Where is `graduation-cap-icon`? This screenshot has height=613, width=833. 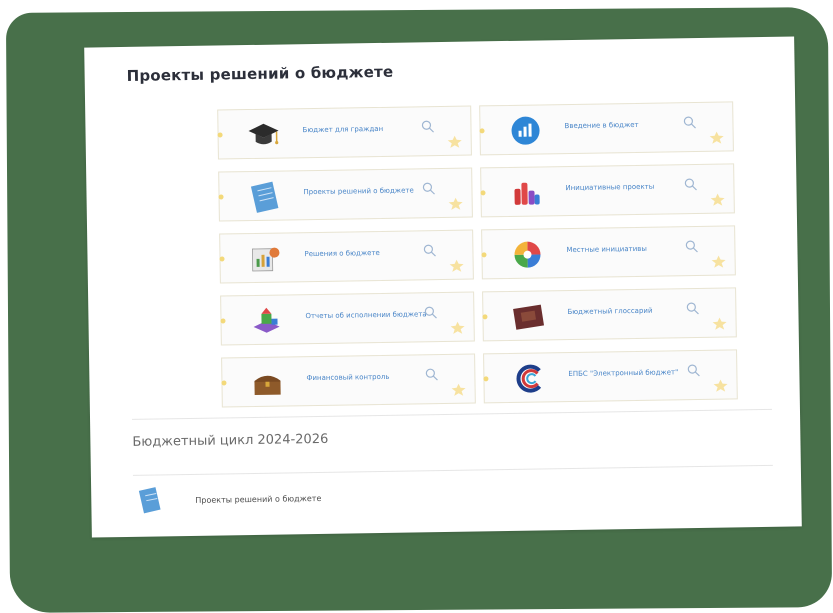
graduation-cap-icon is located at coordinates (263, 134).